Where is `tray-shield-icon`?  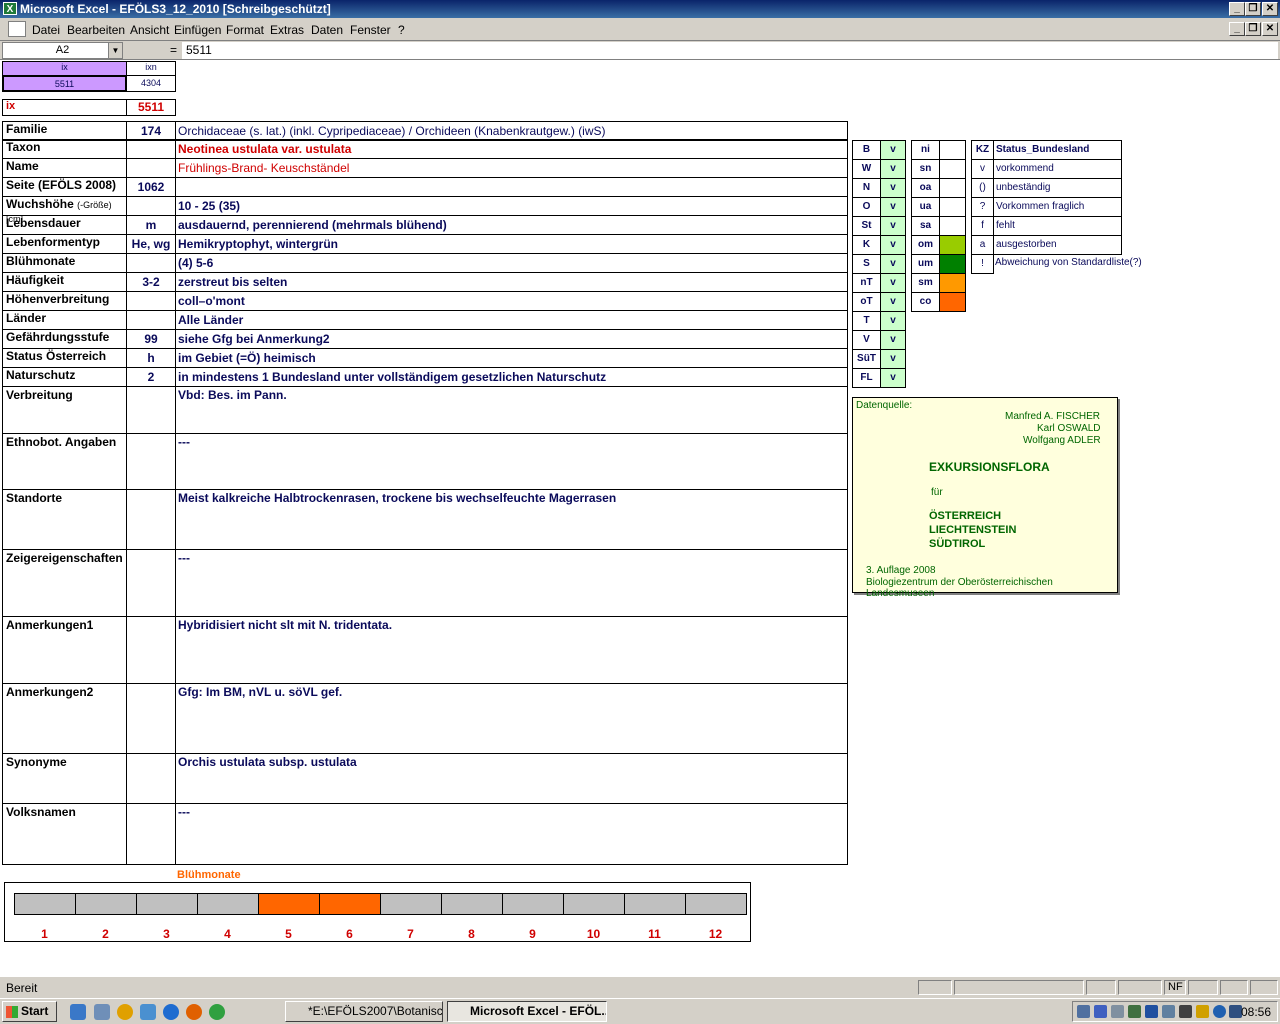
tray-shield-icon is located at coordinates (1151, 1011).